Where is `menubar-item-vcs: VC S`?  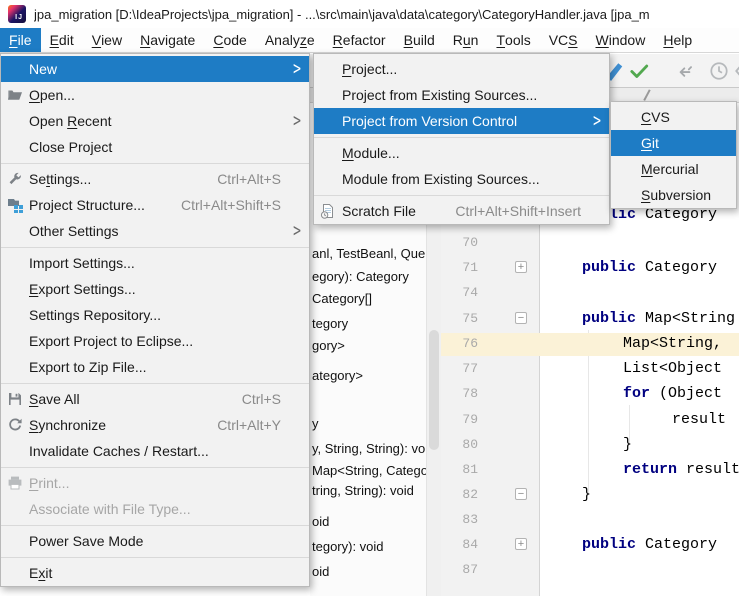
menubar-item-vcs: VC S is located at coordinates (563, 40).